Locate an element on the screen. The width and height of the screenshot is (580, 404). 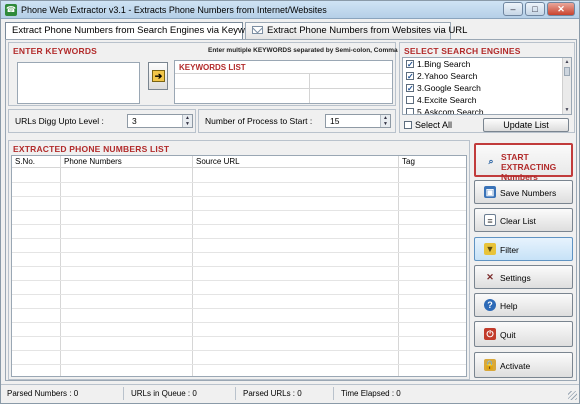
save-icon: ▣ is located at coordinates (490, 192).